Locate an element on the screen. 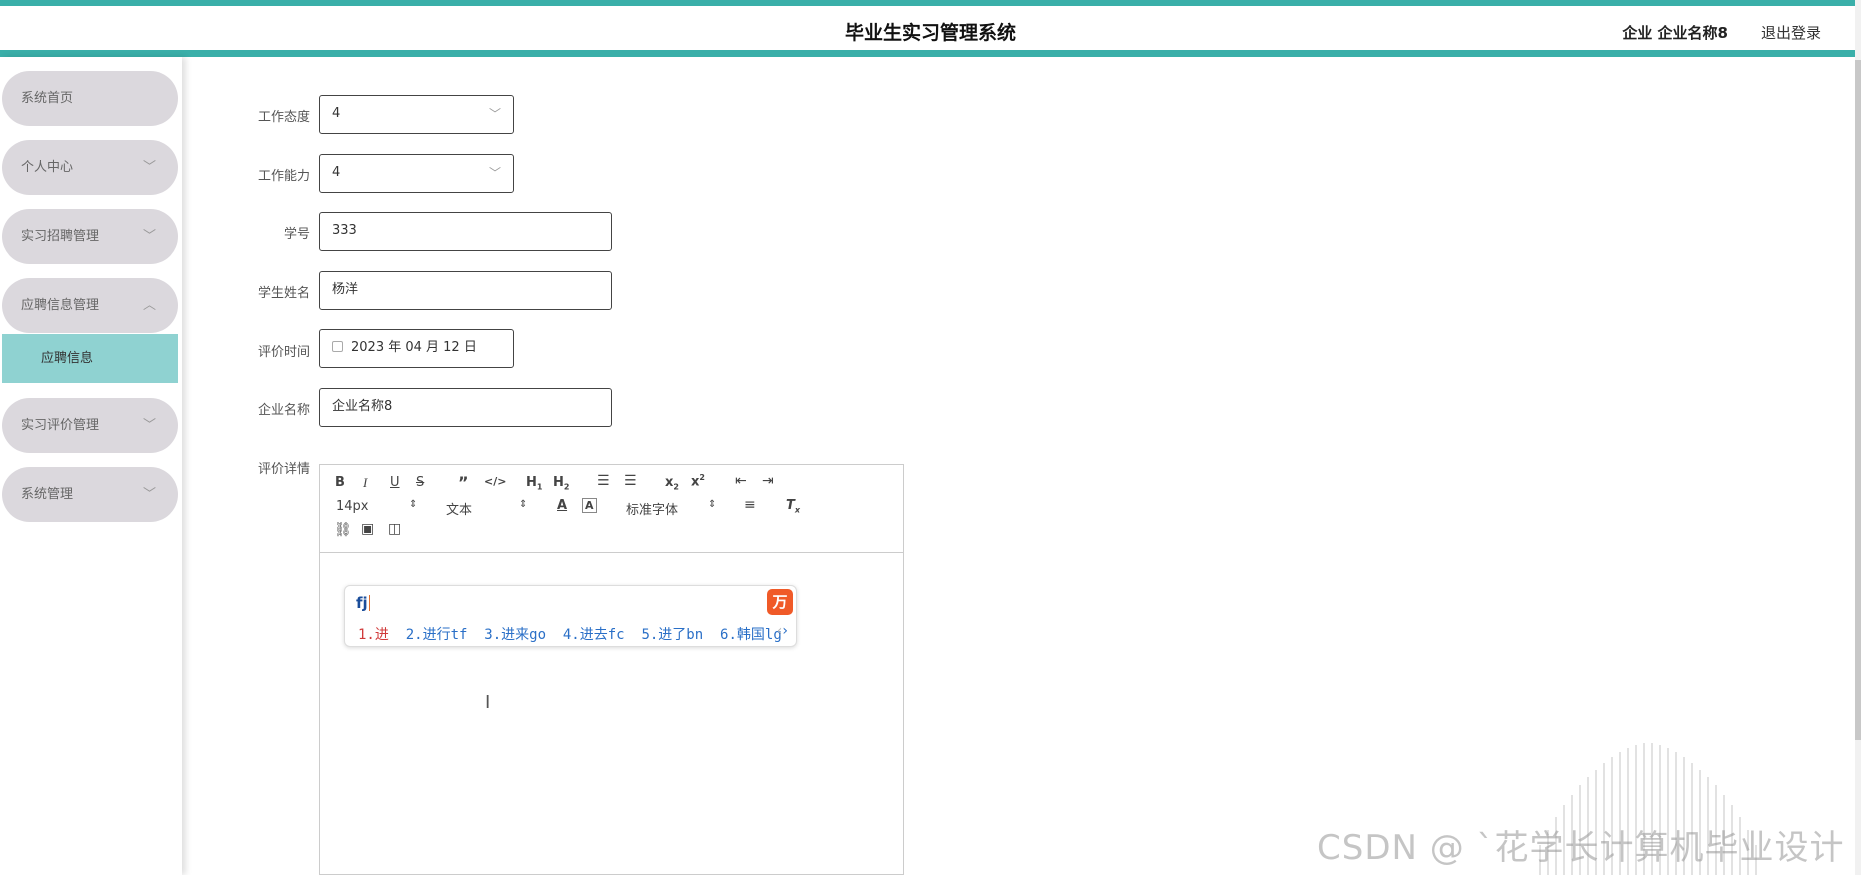 The width and height of the screenshot is (1861, 875). logout-link: 退出登录 is located at coordinates (1791, 32).